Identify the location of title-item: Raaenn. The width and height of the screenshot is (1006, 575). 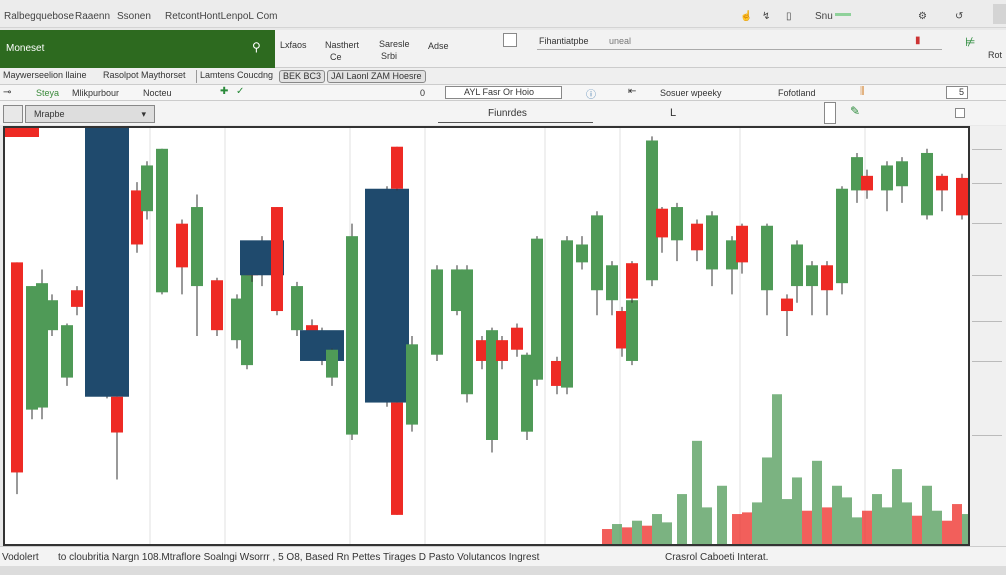
(92, 16).